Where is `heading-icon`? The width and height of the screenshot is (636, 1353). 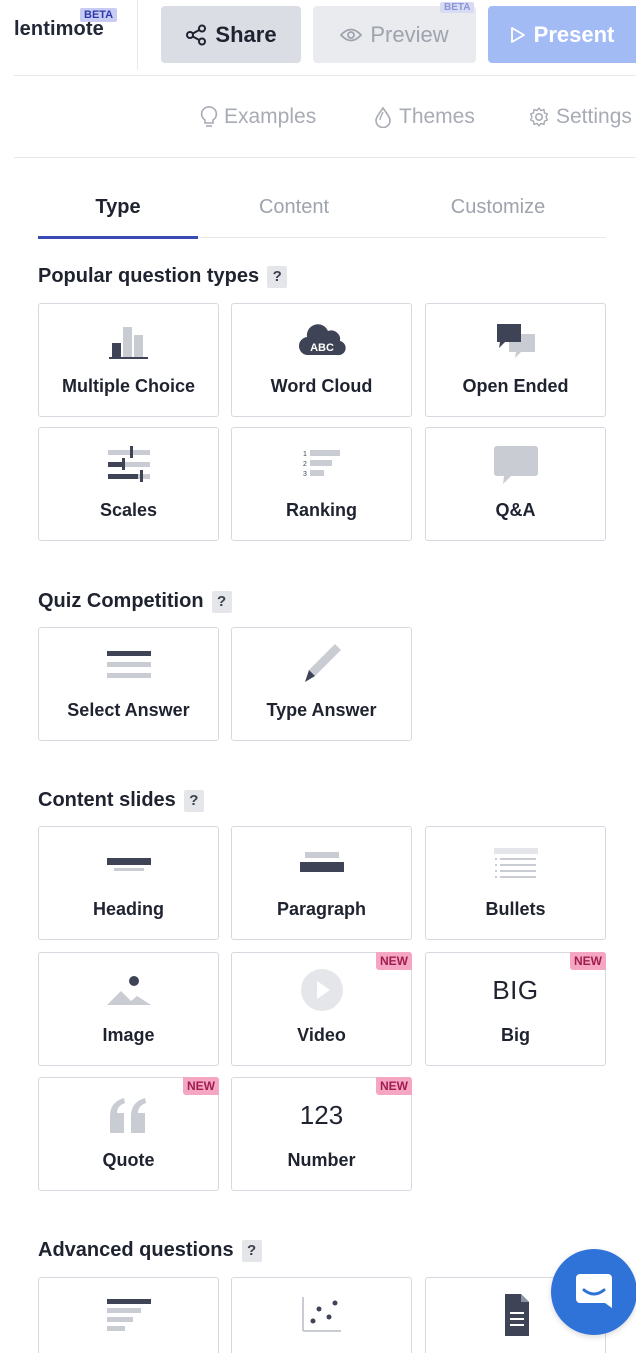
heading-icon is located at coordinates (128, 864).